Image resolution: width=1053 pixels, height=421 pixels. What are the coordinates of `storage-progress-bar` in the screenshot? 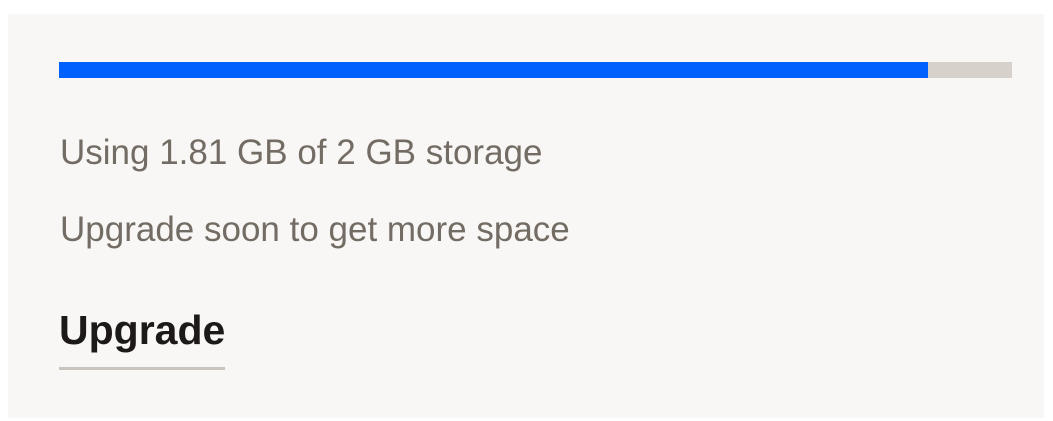 It's located at (535, 70).